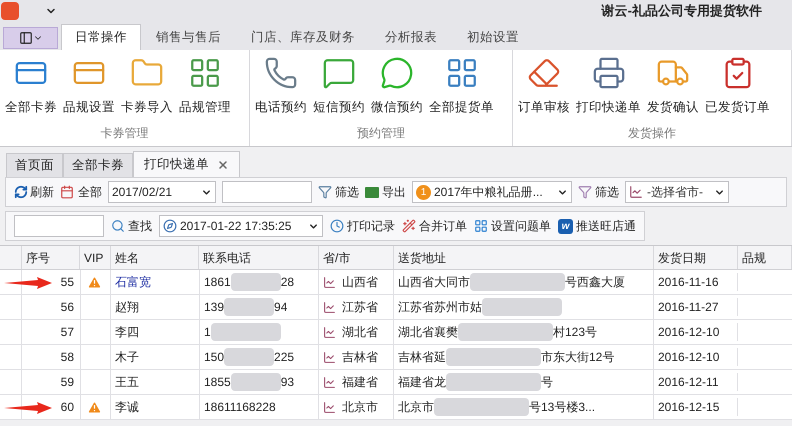 The height and width of the screenshot is (426, 792). I want to click on cell-text: 150, so click(214, 357).